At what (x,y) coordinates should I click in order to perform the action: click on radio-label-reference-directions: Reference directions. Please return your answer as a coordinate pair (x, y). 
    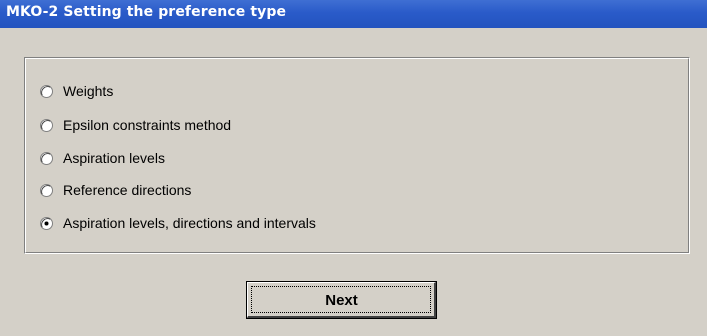
    Looking at the image, I should click on (127, 190).